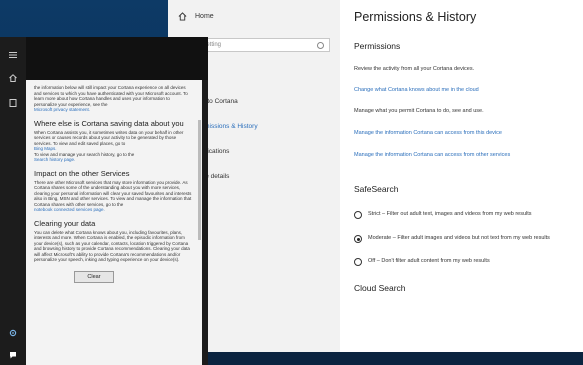  I want to click on cortana-side-rail, so click(13, 201).